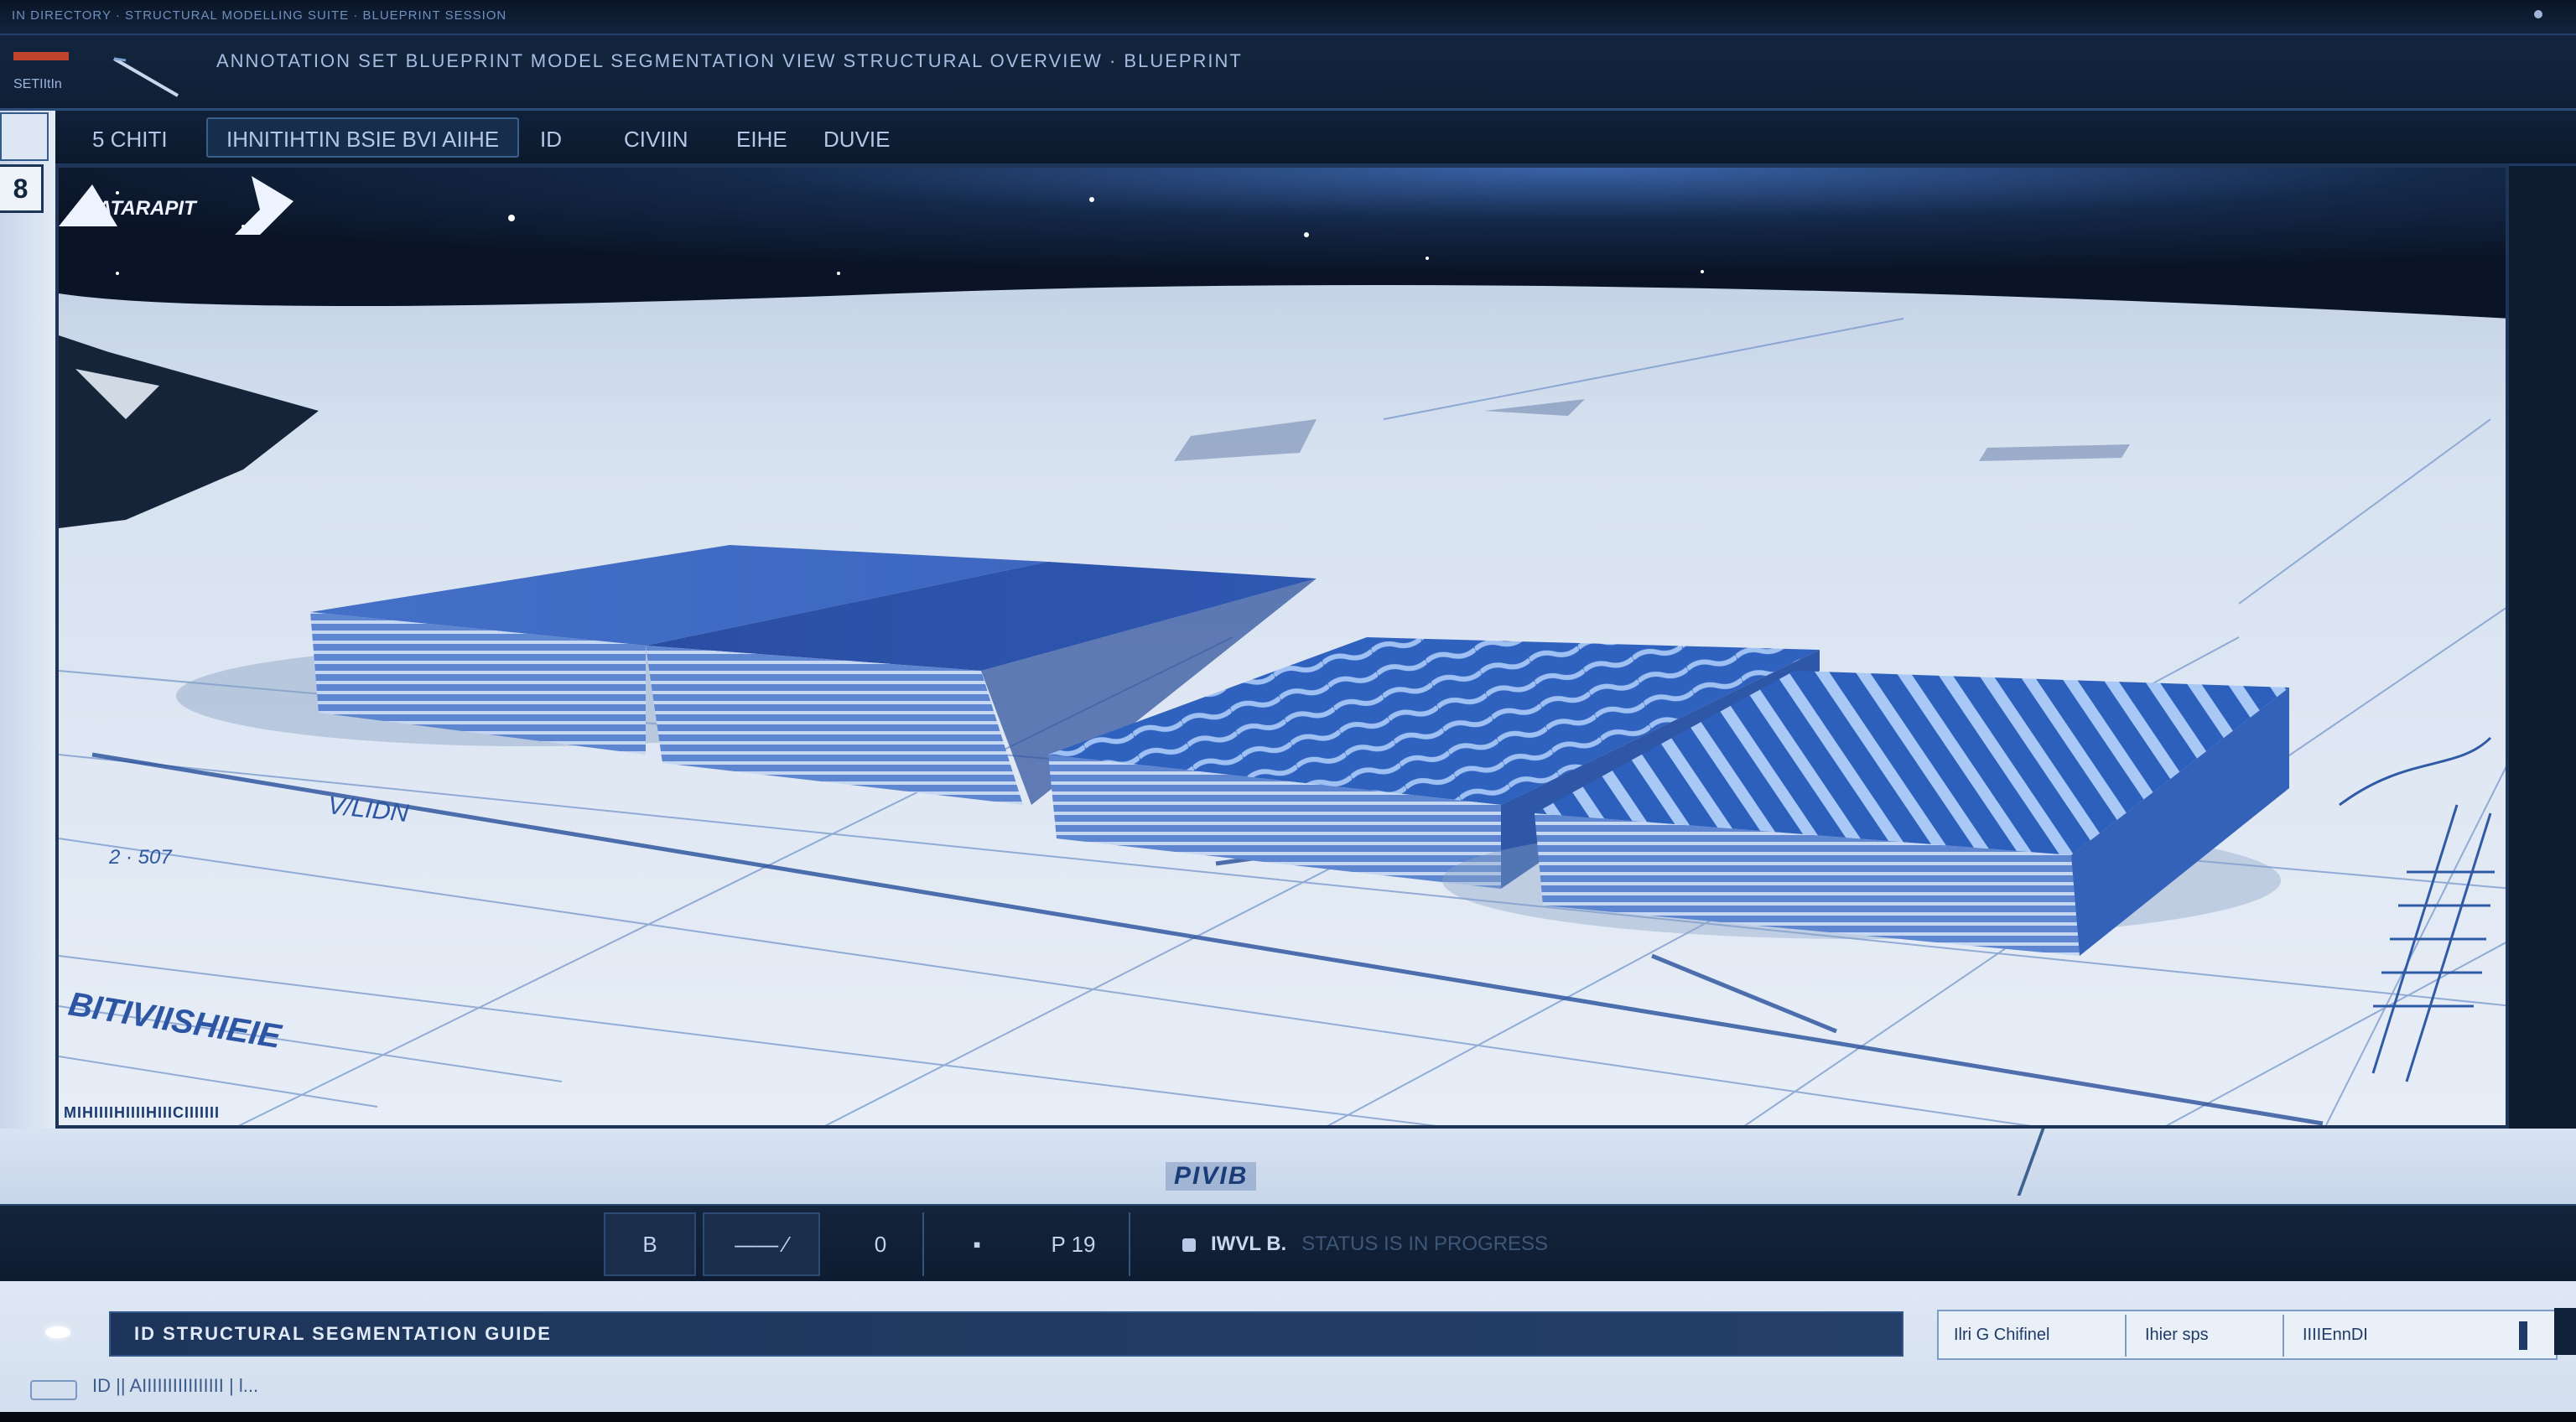 This screenshot has width=2576, height=1422. Describe the element at coordinates (1288, 1417) in the screenshot. I see `bezel` at that location.